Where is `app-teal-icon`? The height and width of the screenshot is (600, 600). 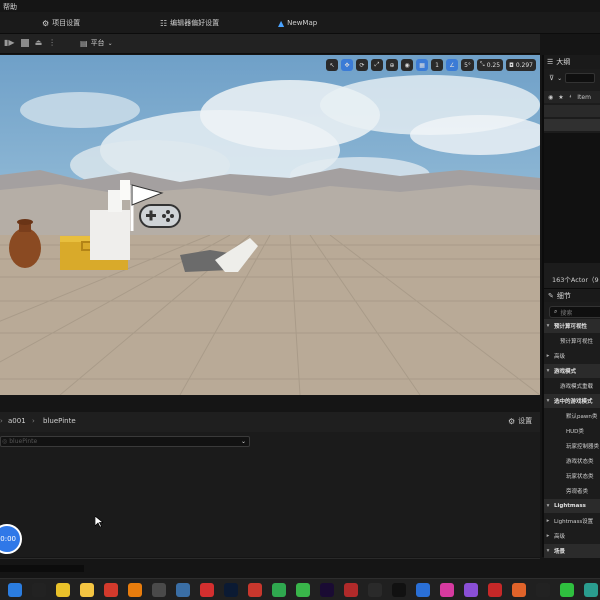
app-teal-icon is located at coordinates (591, 590).